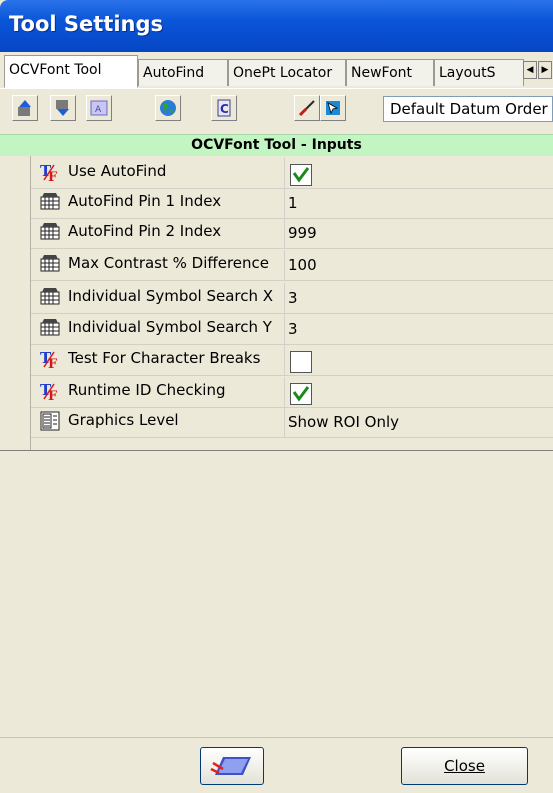  I want to click on move-down-icon, so click(62, 108).